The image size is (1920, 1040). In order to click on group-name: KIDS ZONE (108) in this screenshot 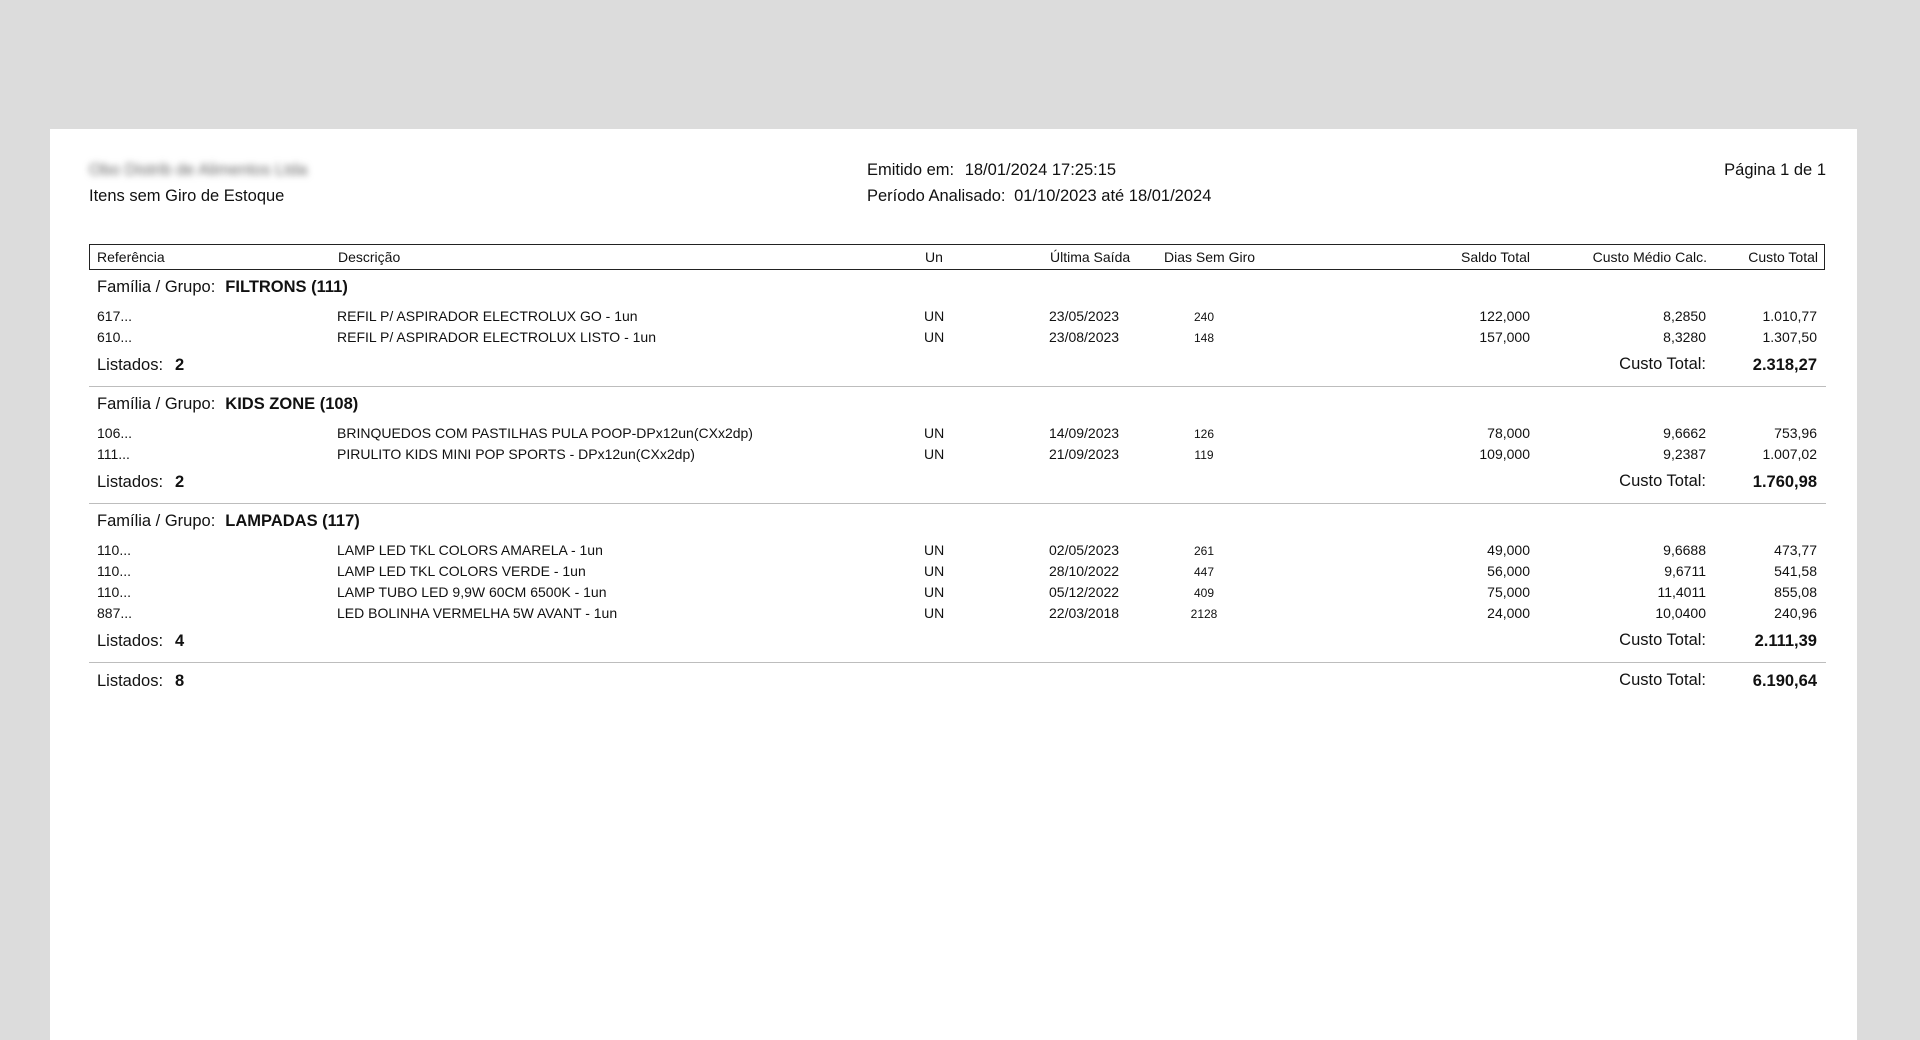, I will do `click(292, 404)`.